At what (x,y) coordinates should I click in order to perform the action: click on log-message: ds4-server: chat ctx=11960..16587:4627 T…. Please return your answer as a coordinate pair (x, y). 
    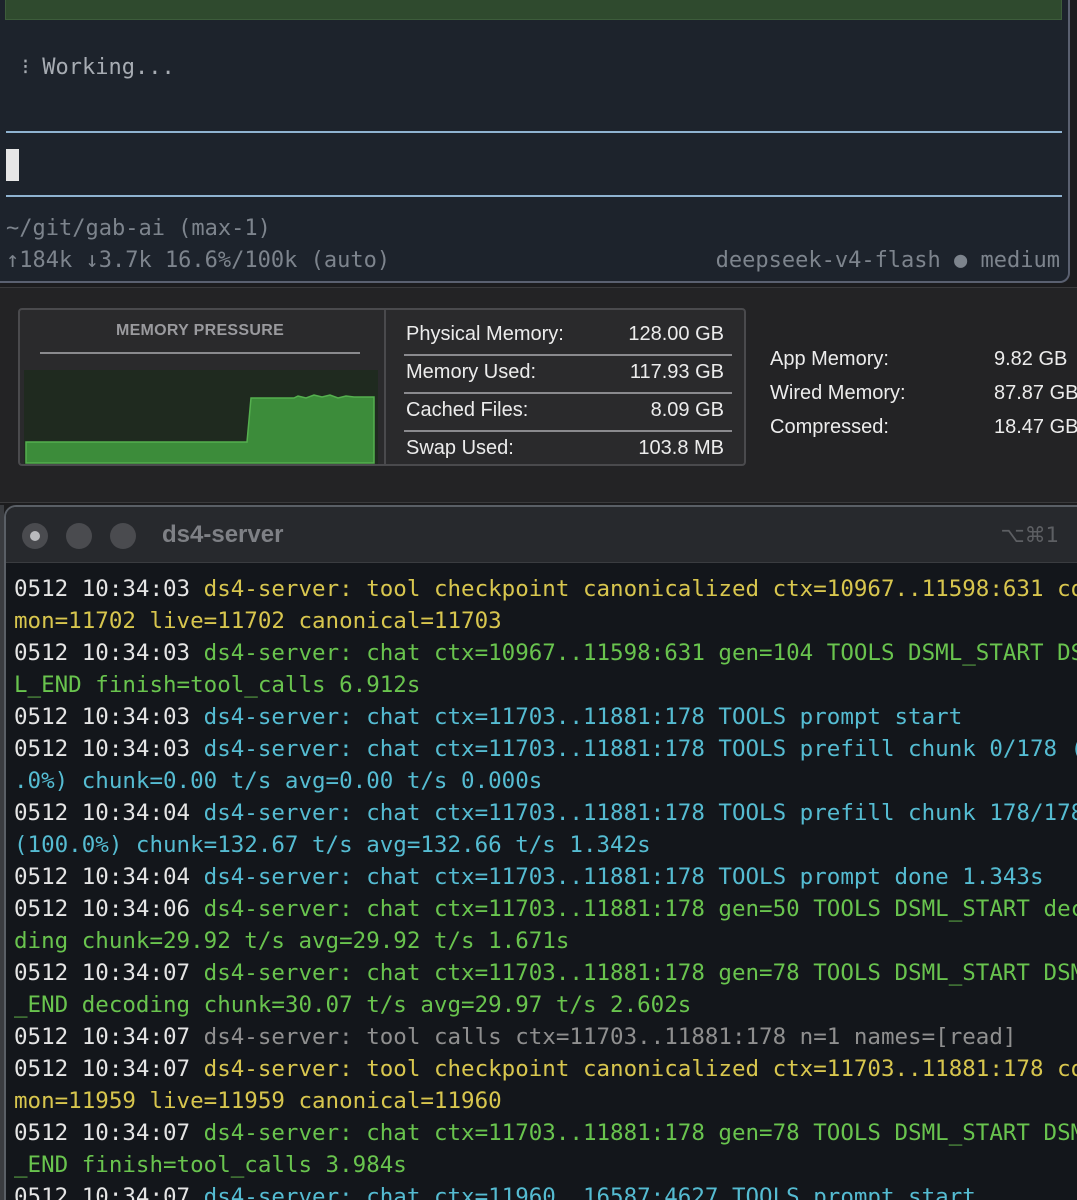
    Looking at the image, I should click on (589, 1192).